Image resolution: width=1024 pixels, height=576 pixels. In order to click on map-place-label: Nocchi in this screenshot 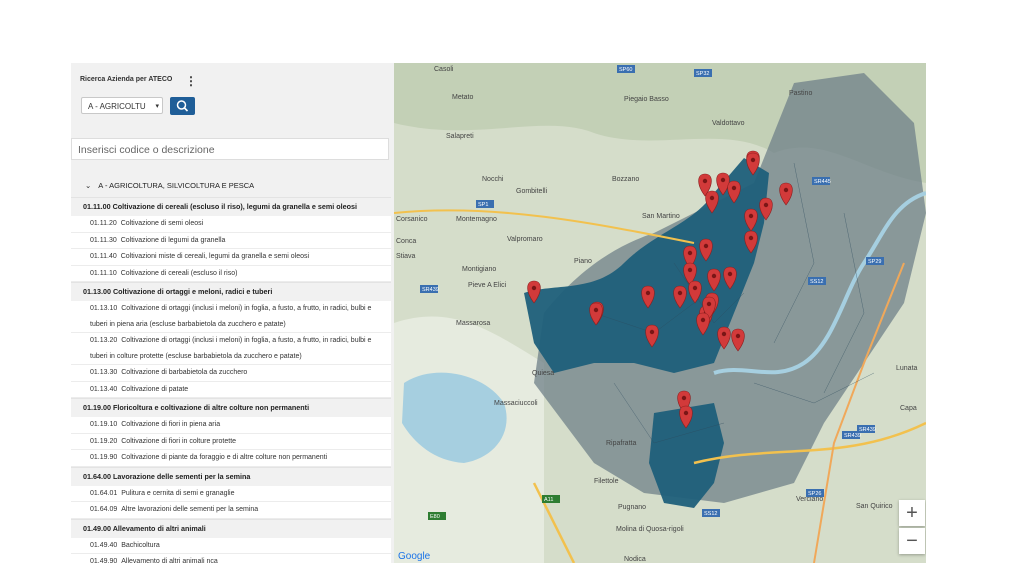, I will do `click(493, 179)`.